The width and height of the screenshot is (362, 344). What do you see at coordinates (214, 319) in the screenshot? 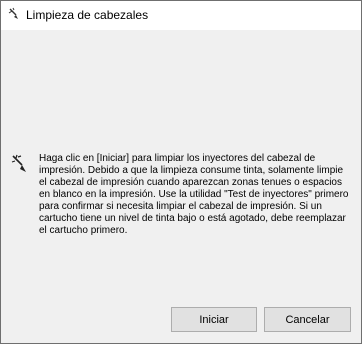
I see `start-button: Iniciar` at bounding box center [214, 319].